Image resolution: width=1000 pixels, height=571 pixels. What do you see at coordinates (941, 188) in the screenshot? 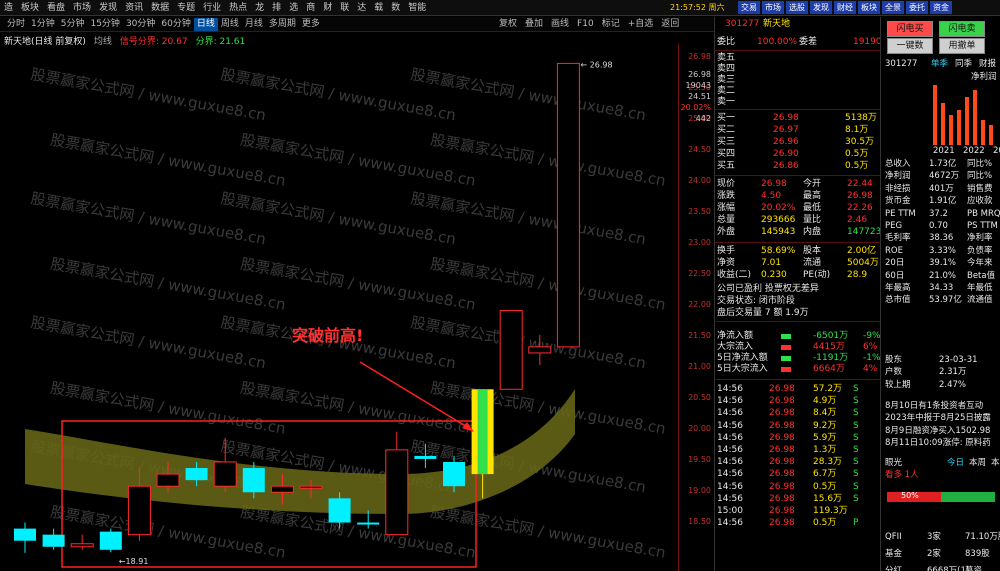
I see `fin-value: 401万` at bounding box center [941, 188].